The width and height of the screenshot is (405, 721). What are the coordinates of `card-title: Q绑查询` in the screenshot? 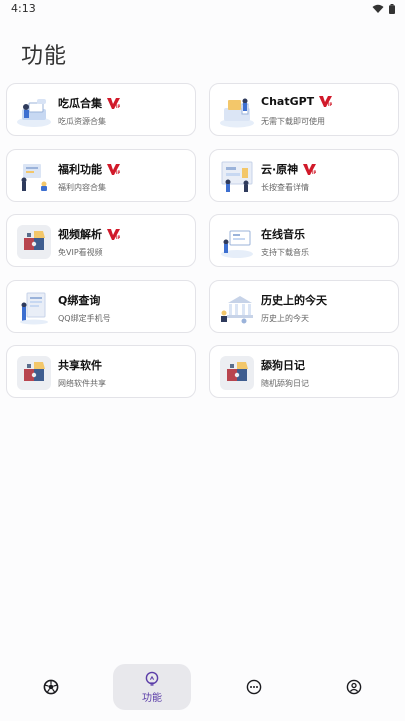 It's located at (79, 300).